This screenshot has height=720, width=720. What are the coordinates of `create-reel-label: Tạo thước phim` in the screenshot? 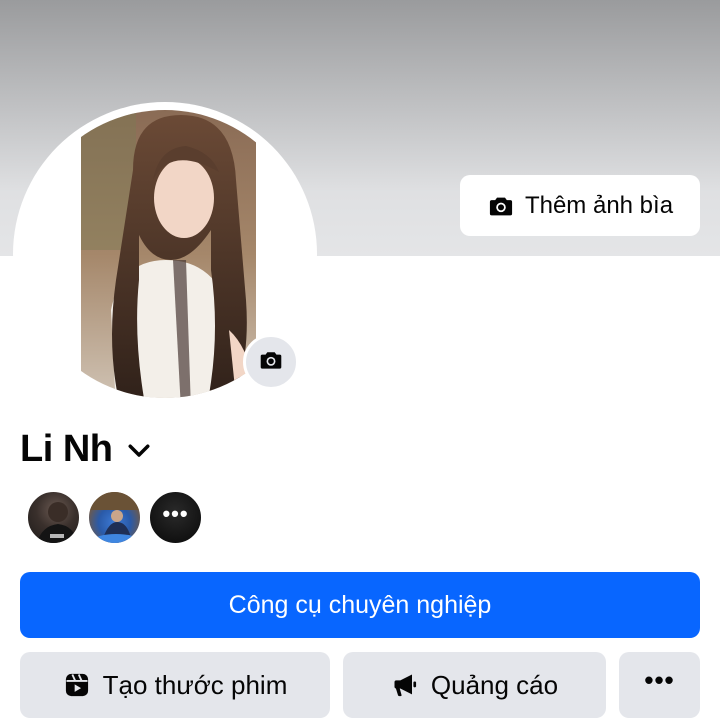 It's located at (195, 684).